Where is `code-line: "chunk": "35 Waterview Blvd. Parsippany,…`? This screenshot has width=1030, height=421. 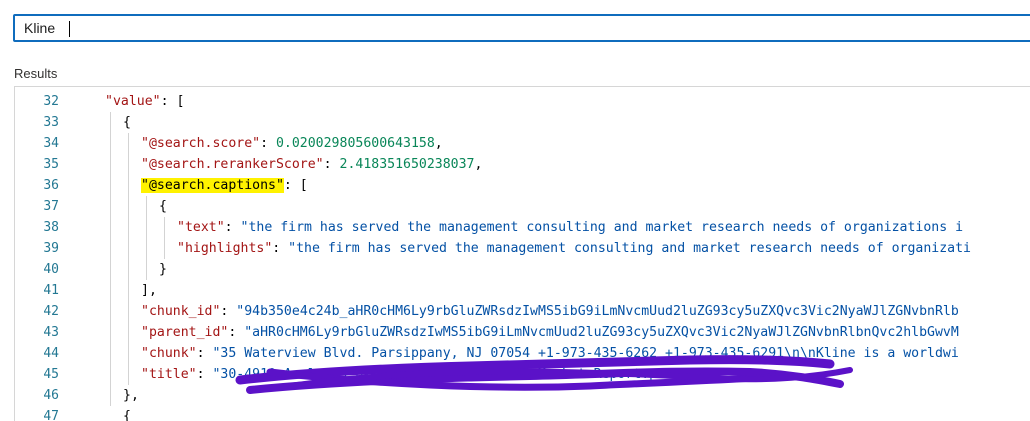
code-line: "chunk": "35 Waterview Blvd. Parsippany,… is located at coordinates (550, 353).